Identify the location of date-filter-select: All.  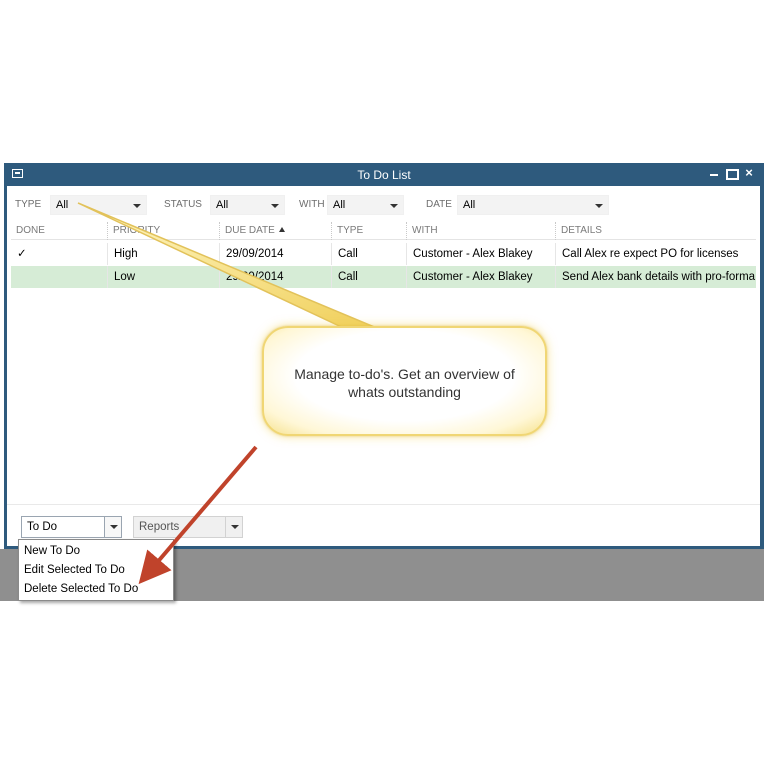
(533, 205).